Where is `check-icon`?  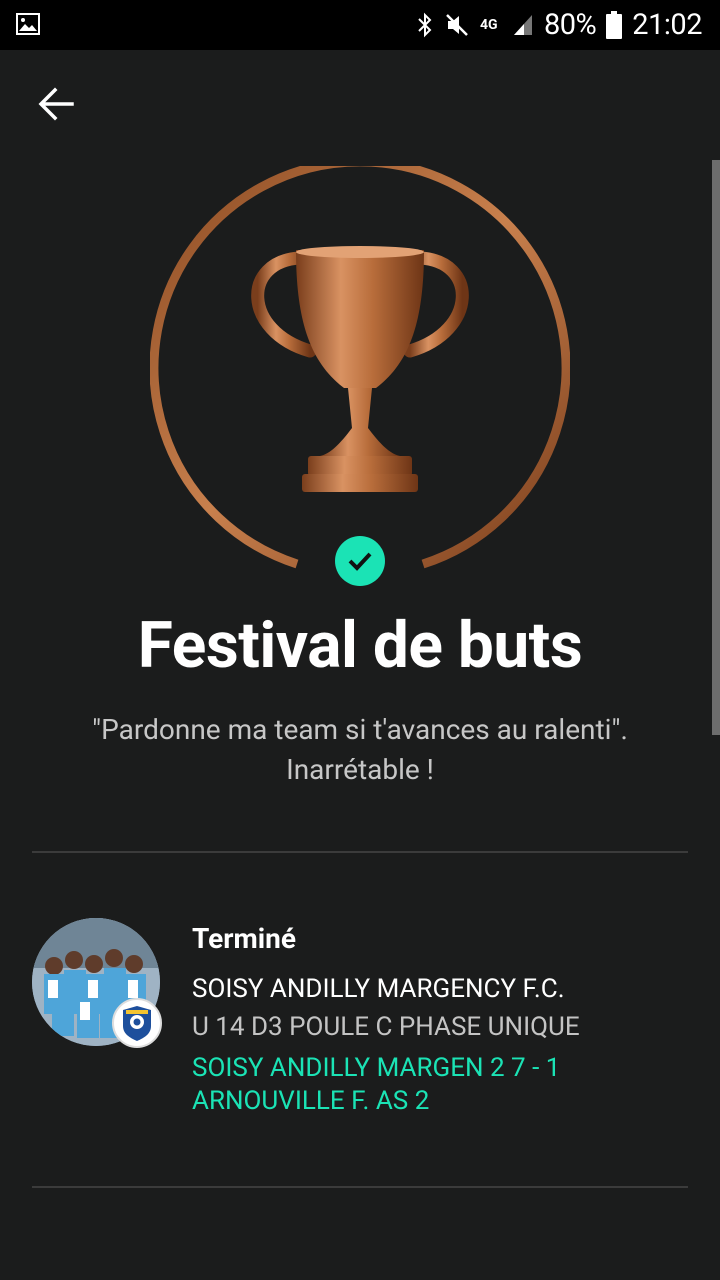 check-icon is located at coordinates (360, 561).